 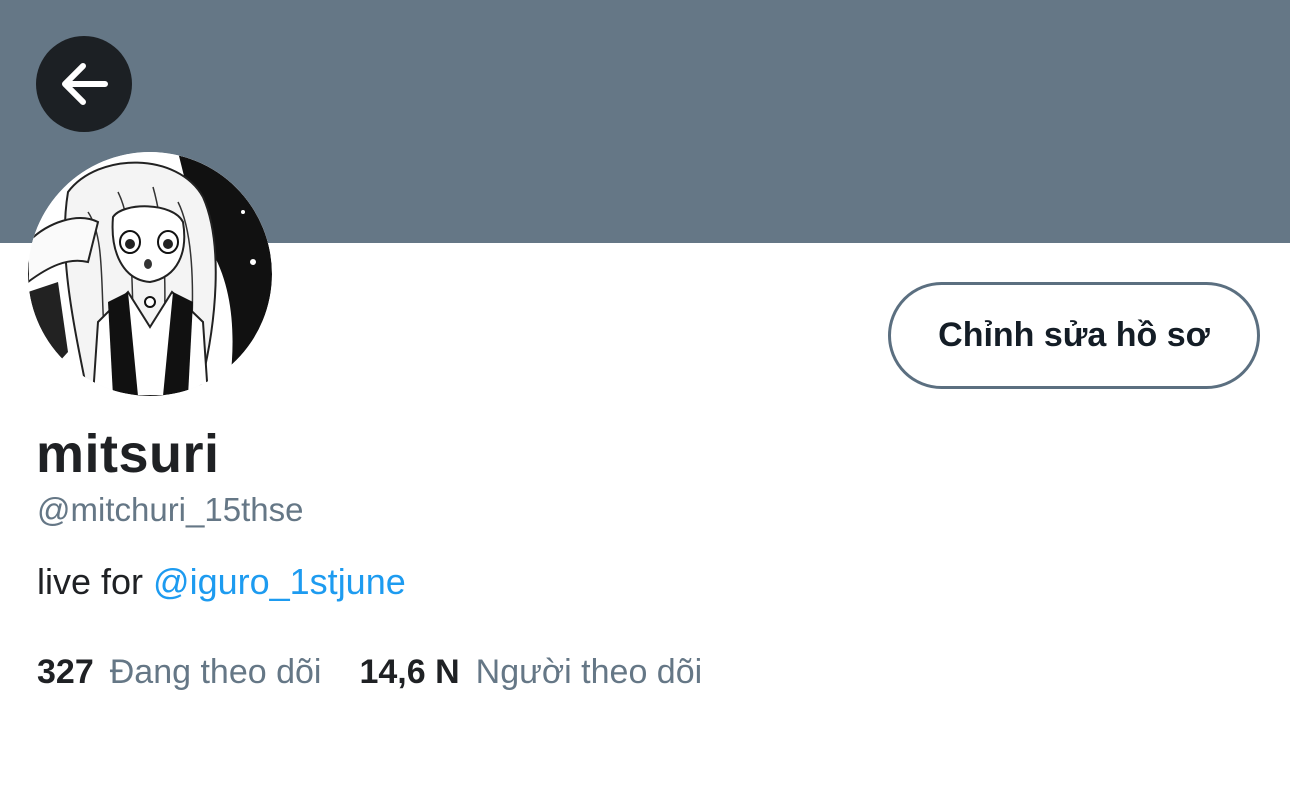 I want to click on following-label: Đang theo dõi, so click(x=215, y=672).